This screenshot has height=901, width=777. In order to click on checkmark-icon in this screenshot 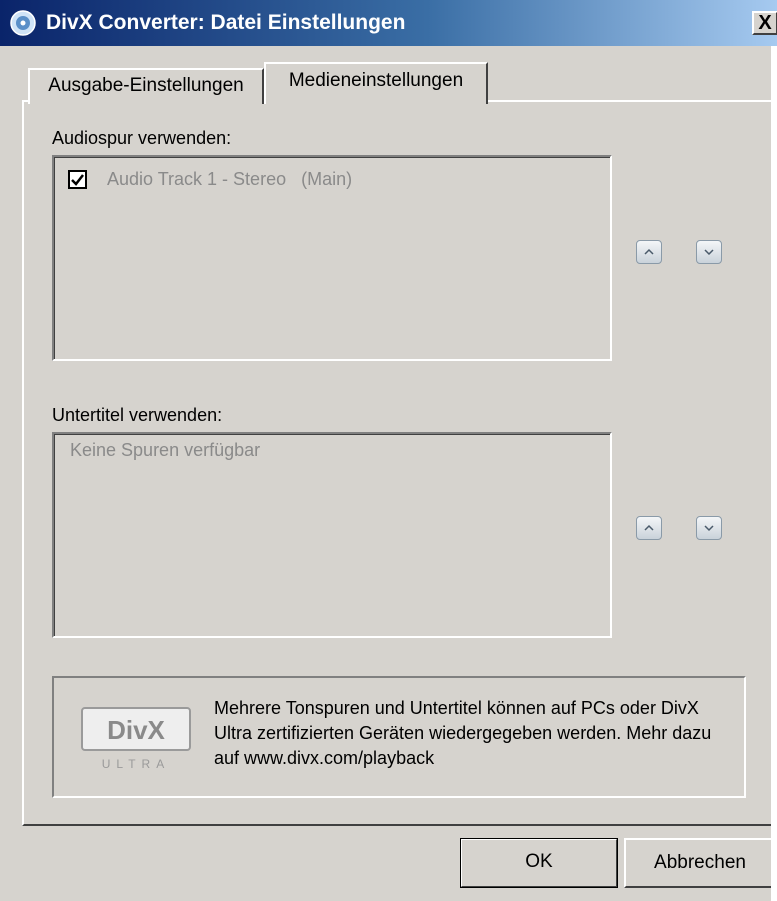, I will do `click(77, 179)`.